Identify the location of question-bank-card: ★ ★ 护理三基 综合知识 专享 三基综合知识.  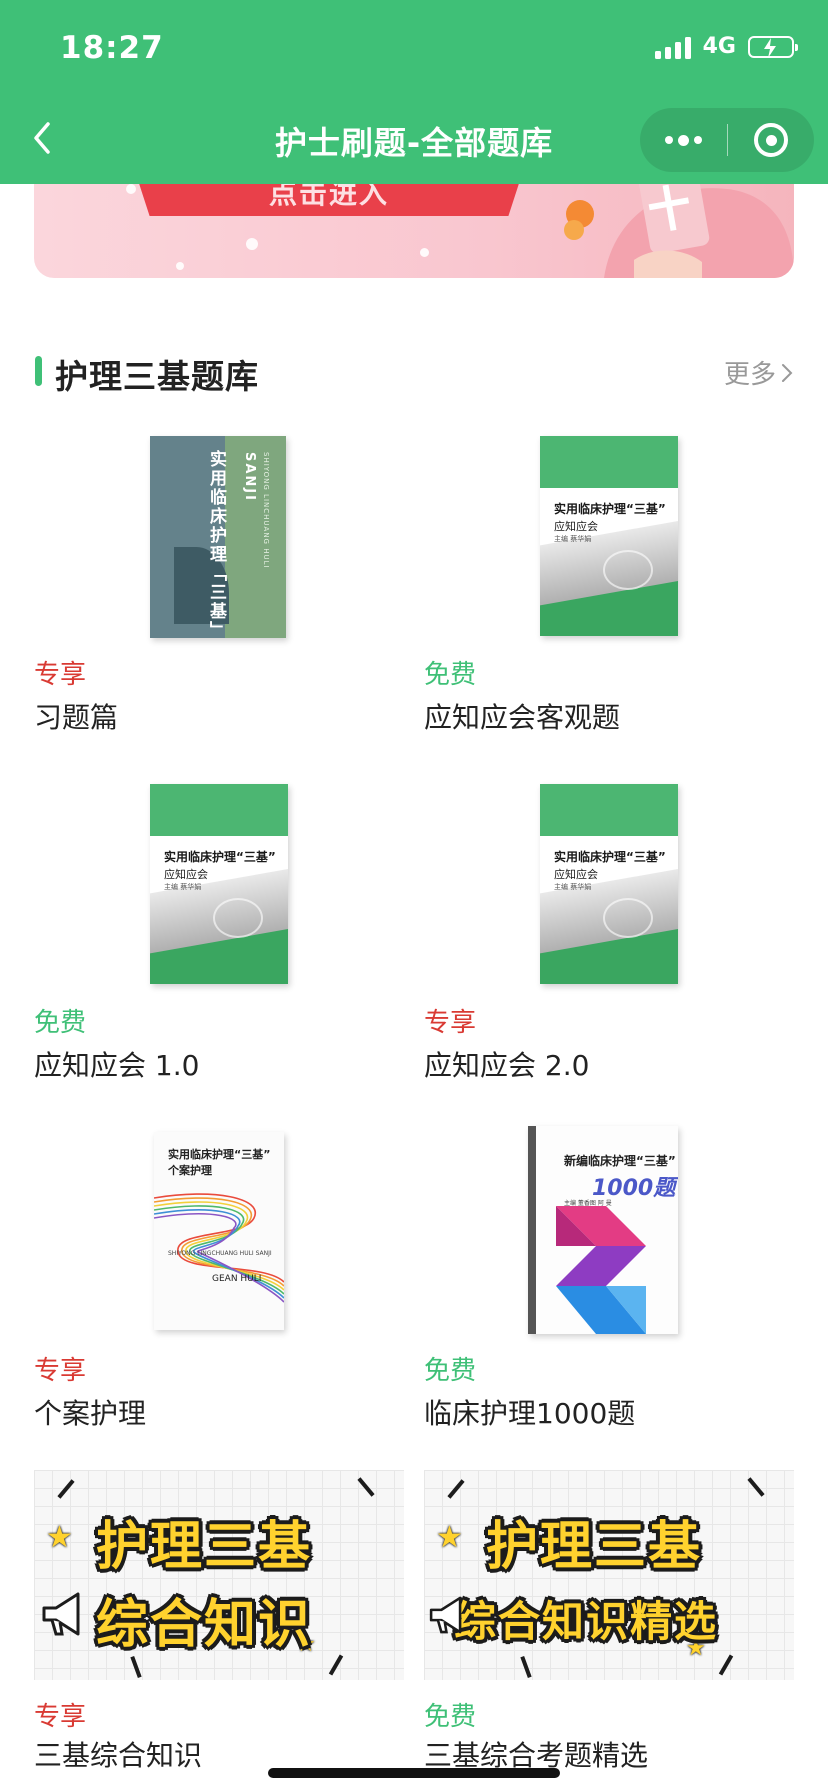
(219, 1621).